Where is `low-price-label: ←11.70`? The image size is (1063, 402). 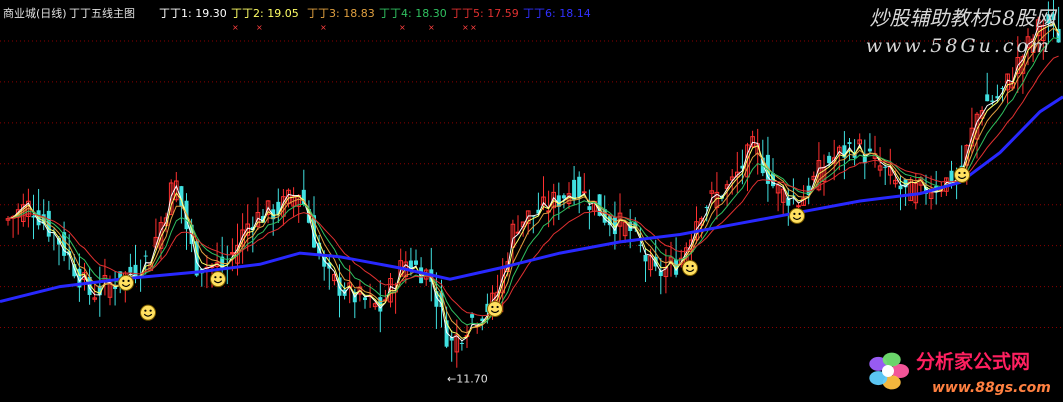
low-price-label: ←11.70 is located at coordinates (467, 379).